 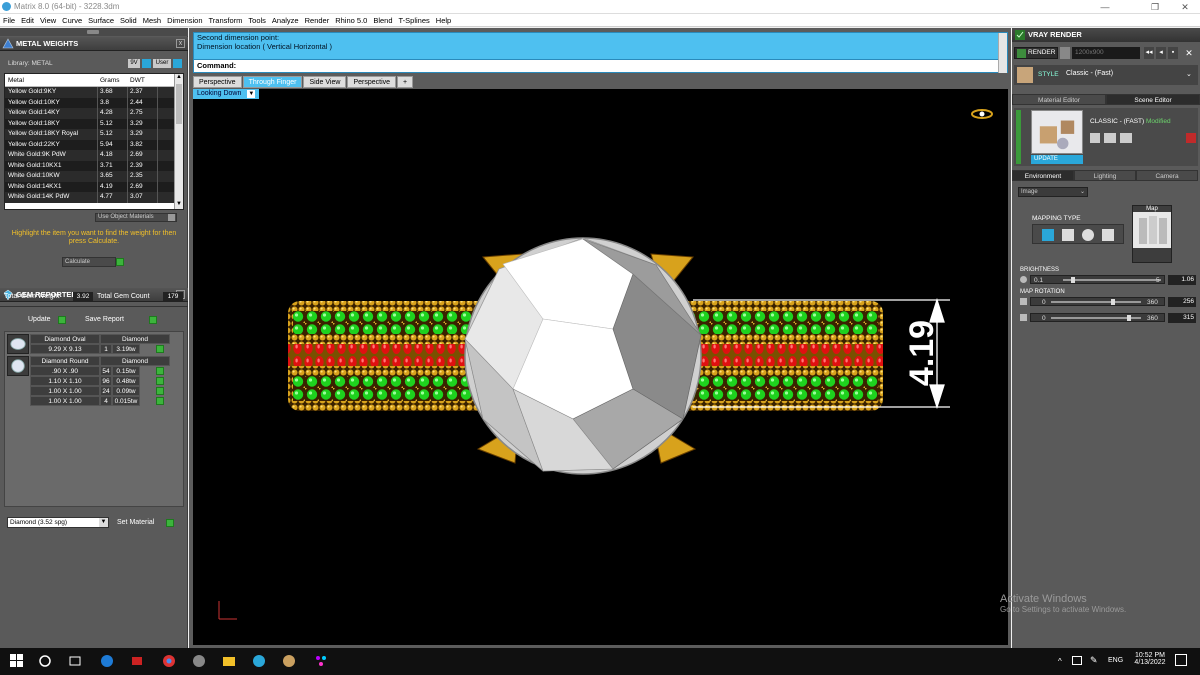 I want to click on table-row: Yellow Gold:18KY Royal 5.12 3.29, so click(x=94, y=134).